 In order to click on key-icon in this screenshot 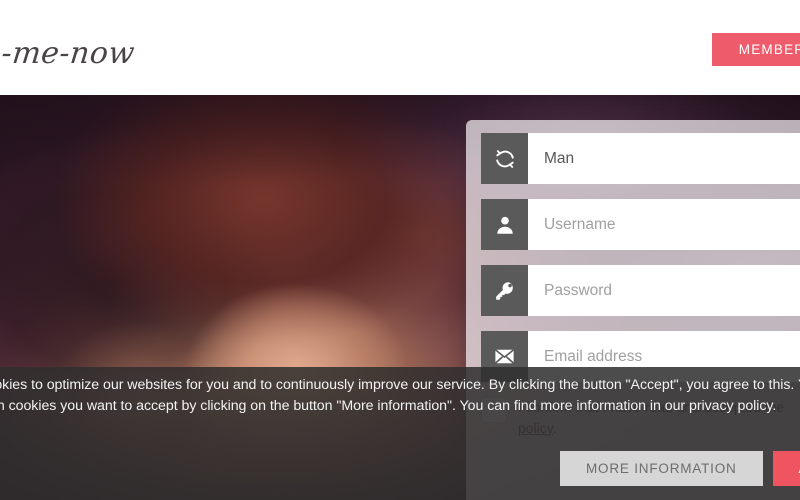, I will do `click(504, 290)`.